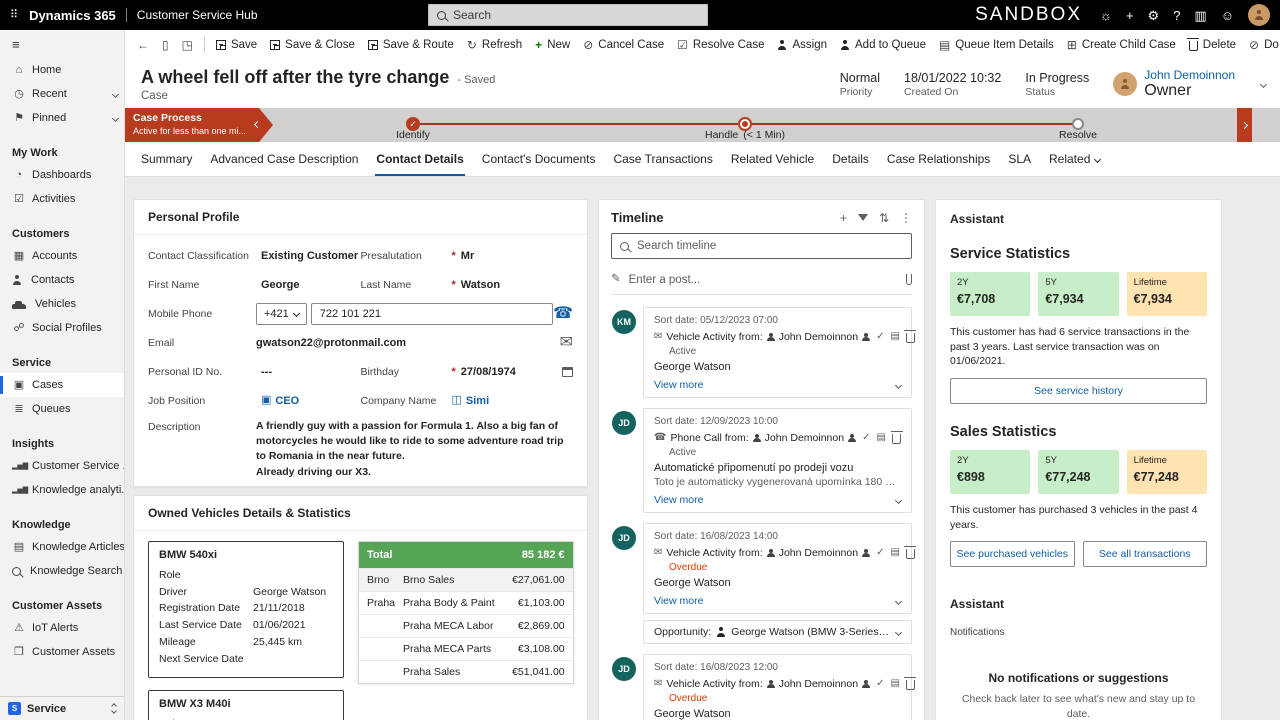 The image size is (1280, 720). I want to click on app-launcher-waffle-icon: ⠿, so click(14, 15).